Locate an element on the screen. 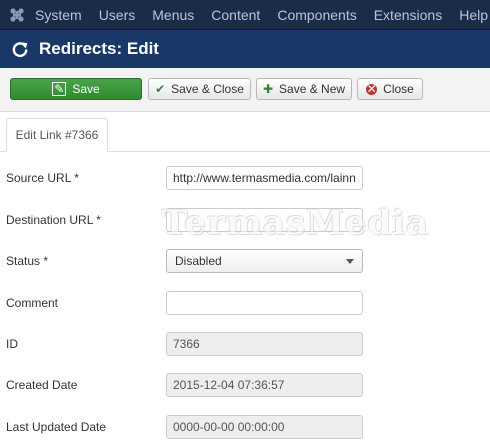 The height and width of the screenshot is (443, 490). save-button: ✎ Save is located at coordinates (76, 89).